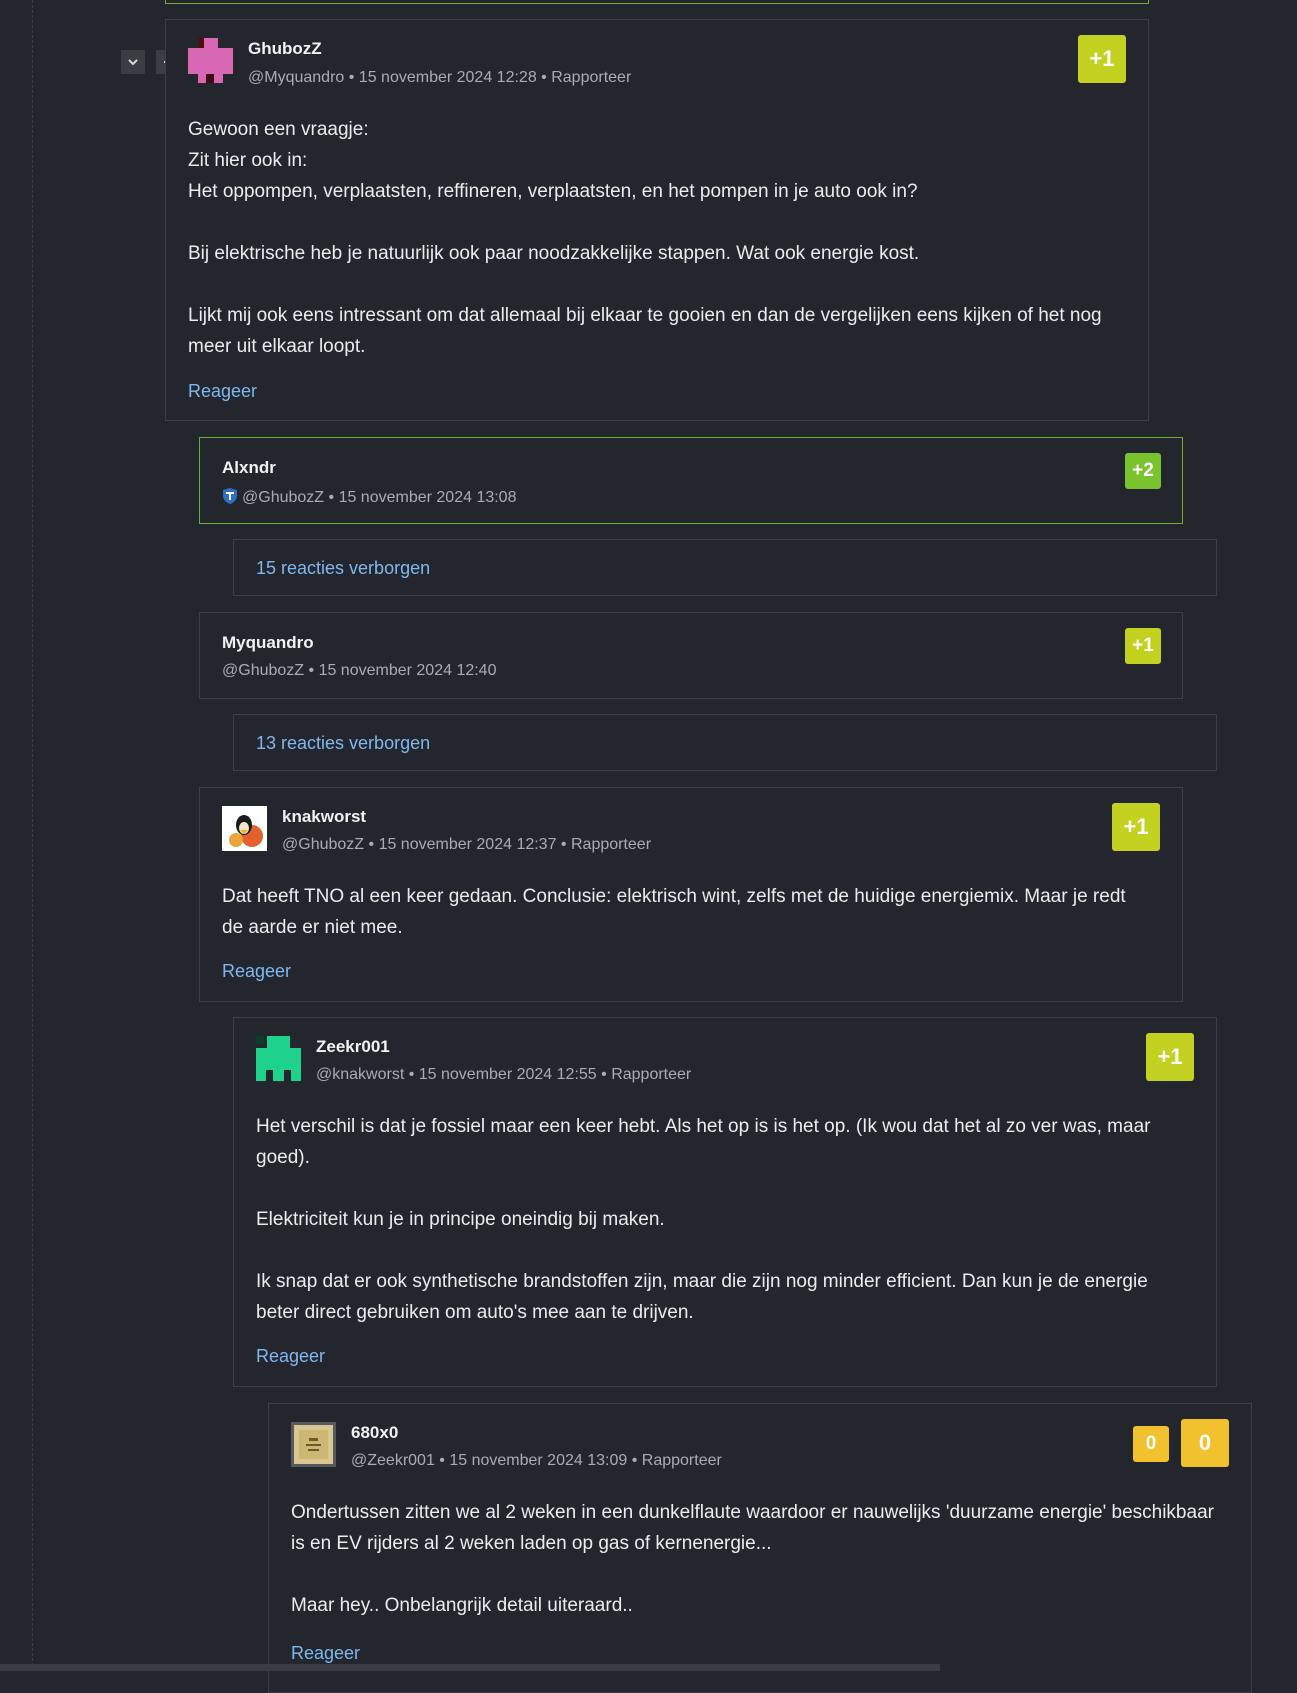 This screenshot has width=1297, height=1693. I want to click on comment-meta: @GhubozZ • 15 november 2024 12:40, so click(359, 670).